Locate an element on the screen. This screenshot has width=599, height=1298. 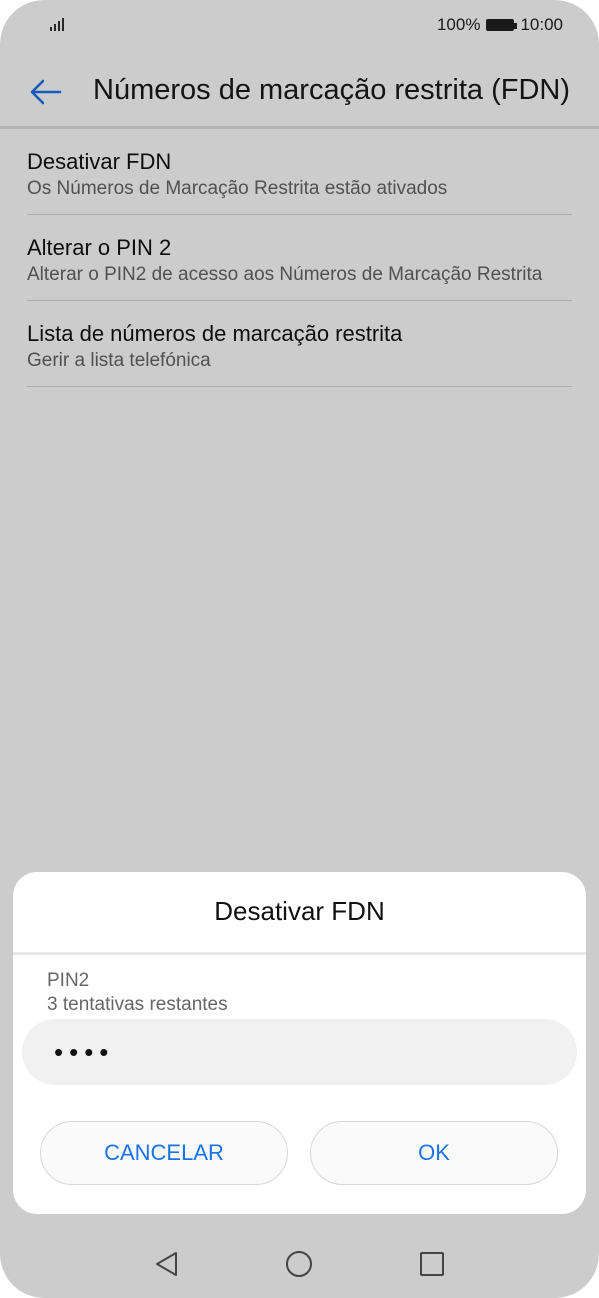
dialog-divider is located at coordinates (299, 953).